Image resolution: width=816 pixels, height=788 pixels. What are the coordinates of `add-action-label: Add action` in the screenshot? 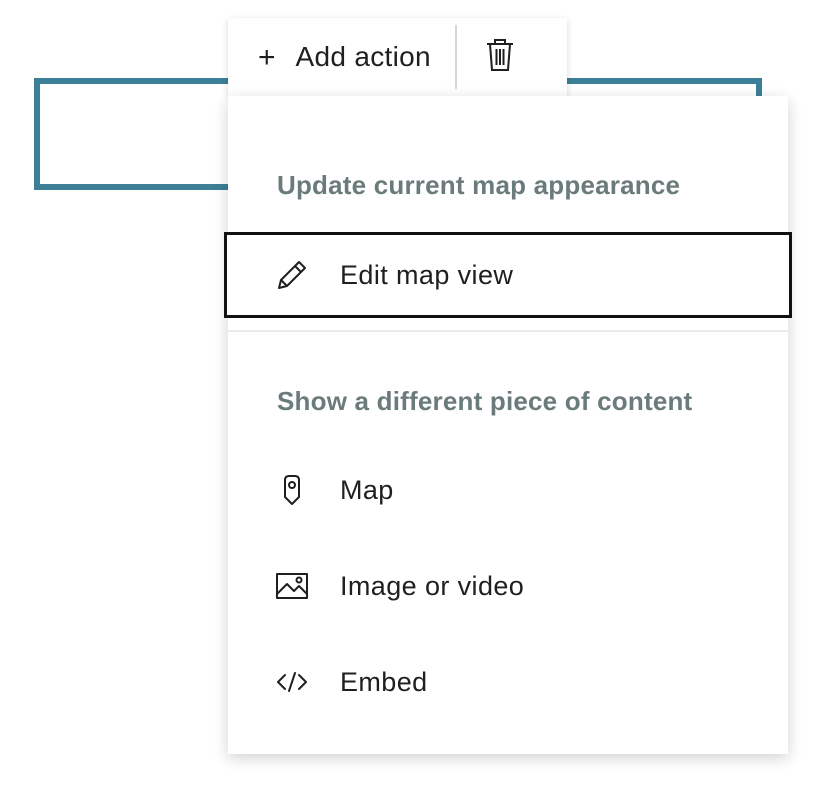 It's located at (363, 56).